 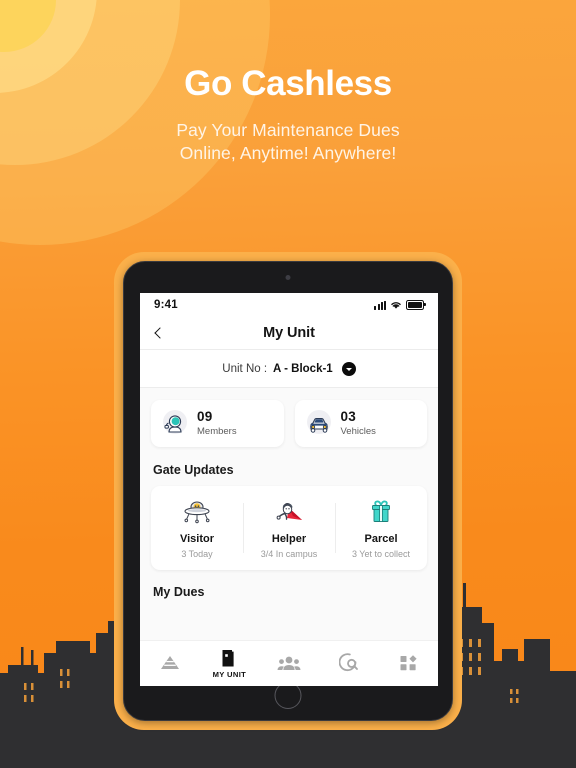 I want to click on promo-subline-2: Online, Anytime! Anywhere!, so click(x=288, y=153).